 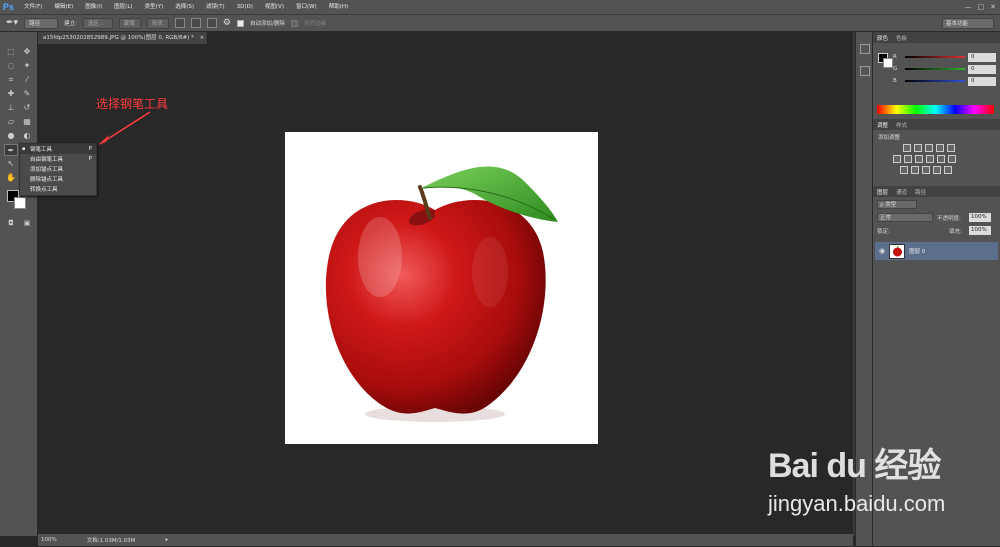 What do you see at coordinates (306, 7) in the screenshot?
I see `menu-window: 窗口(W)` at bounding box center [306, 7].